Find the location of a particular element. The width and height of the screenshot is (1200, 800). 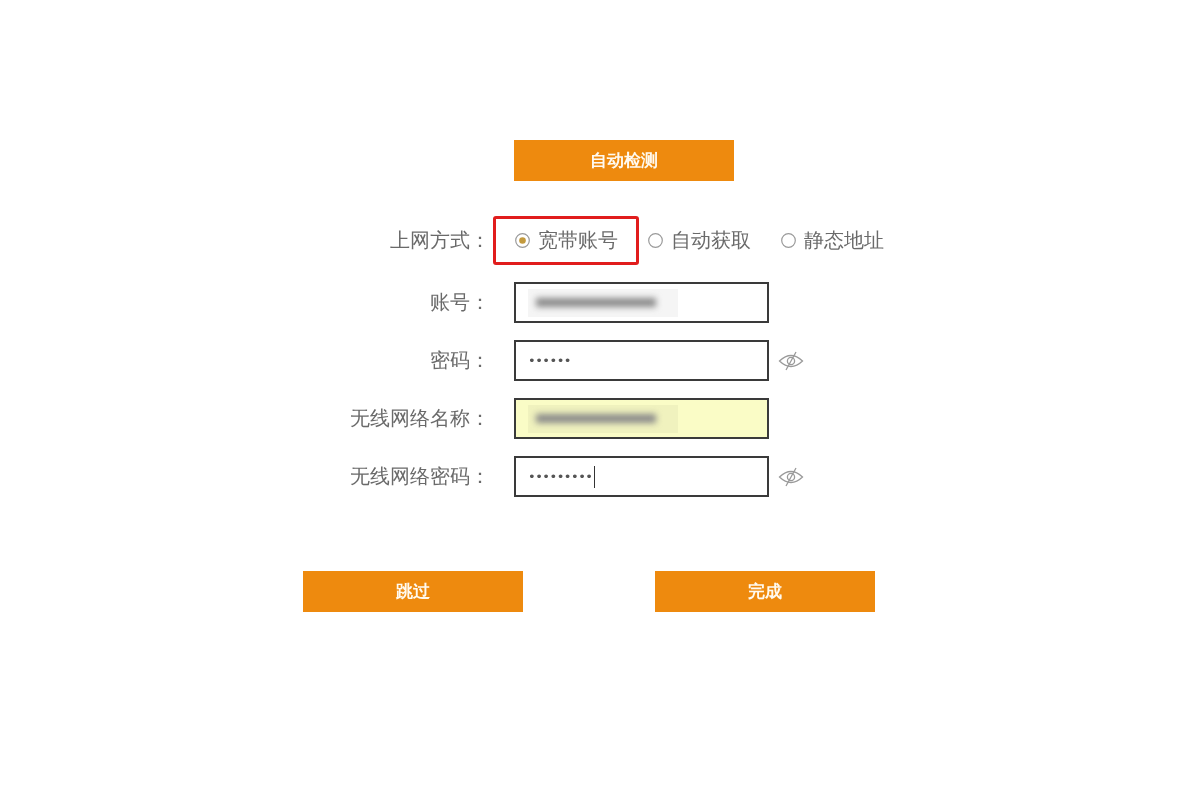

password-field: •••••• is located at coordinates (641, 360).